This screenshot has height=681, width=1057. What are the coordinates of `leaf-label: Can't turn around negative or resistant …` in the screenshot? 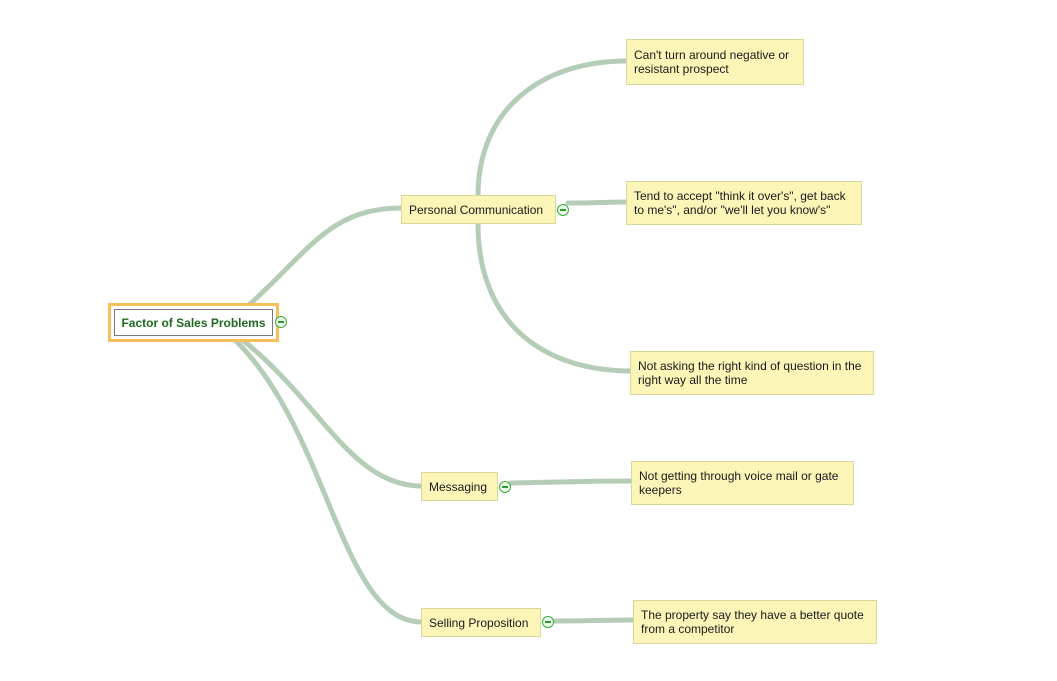 It's located at (712, 62).